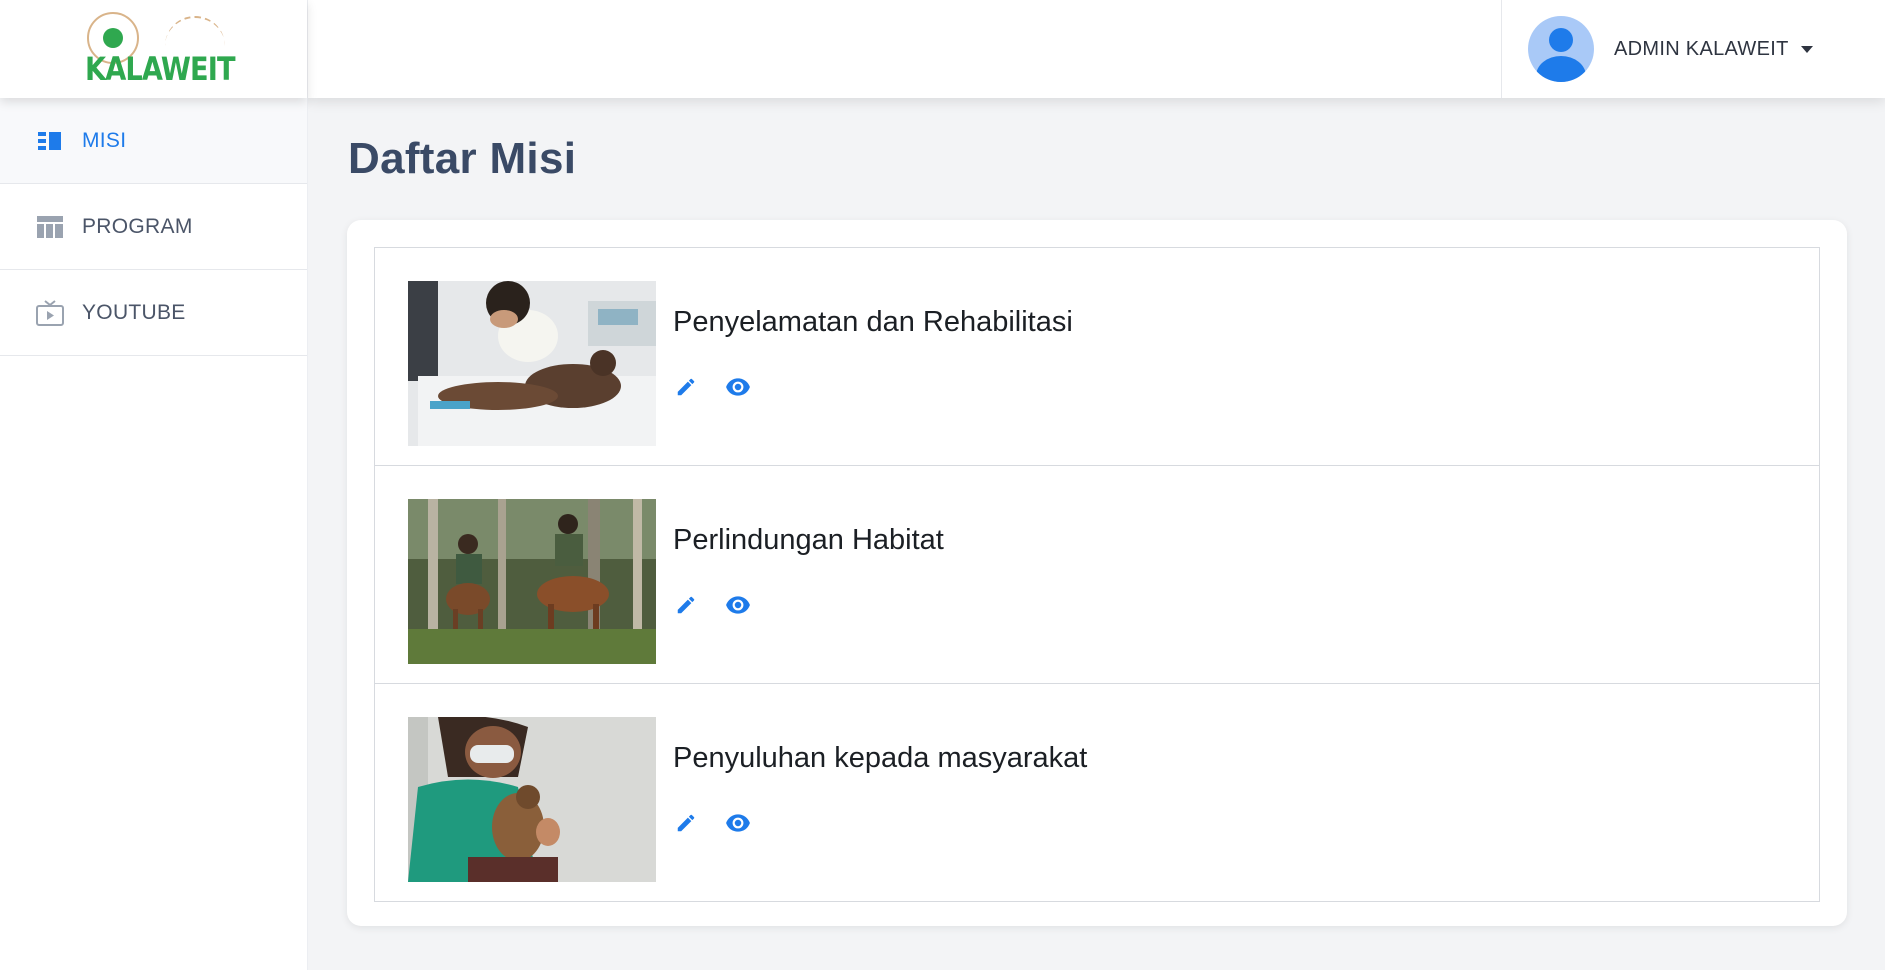  Describe the element at coordinates (153, 141) in the screenshot. I see `sidebar-item-misi: MISI` at that location.